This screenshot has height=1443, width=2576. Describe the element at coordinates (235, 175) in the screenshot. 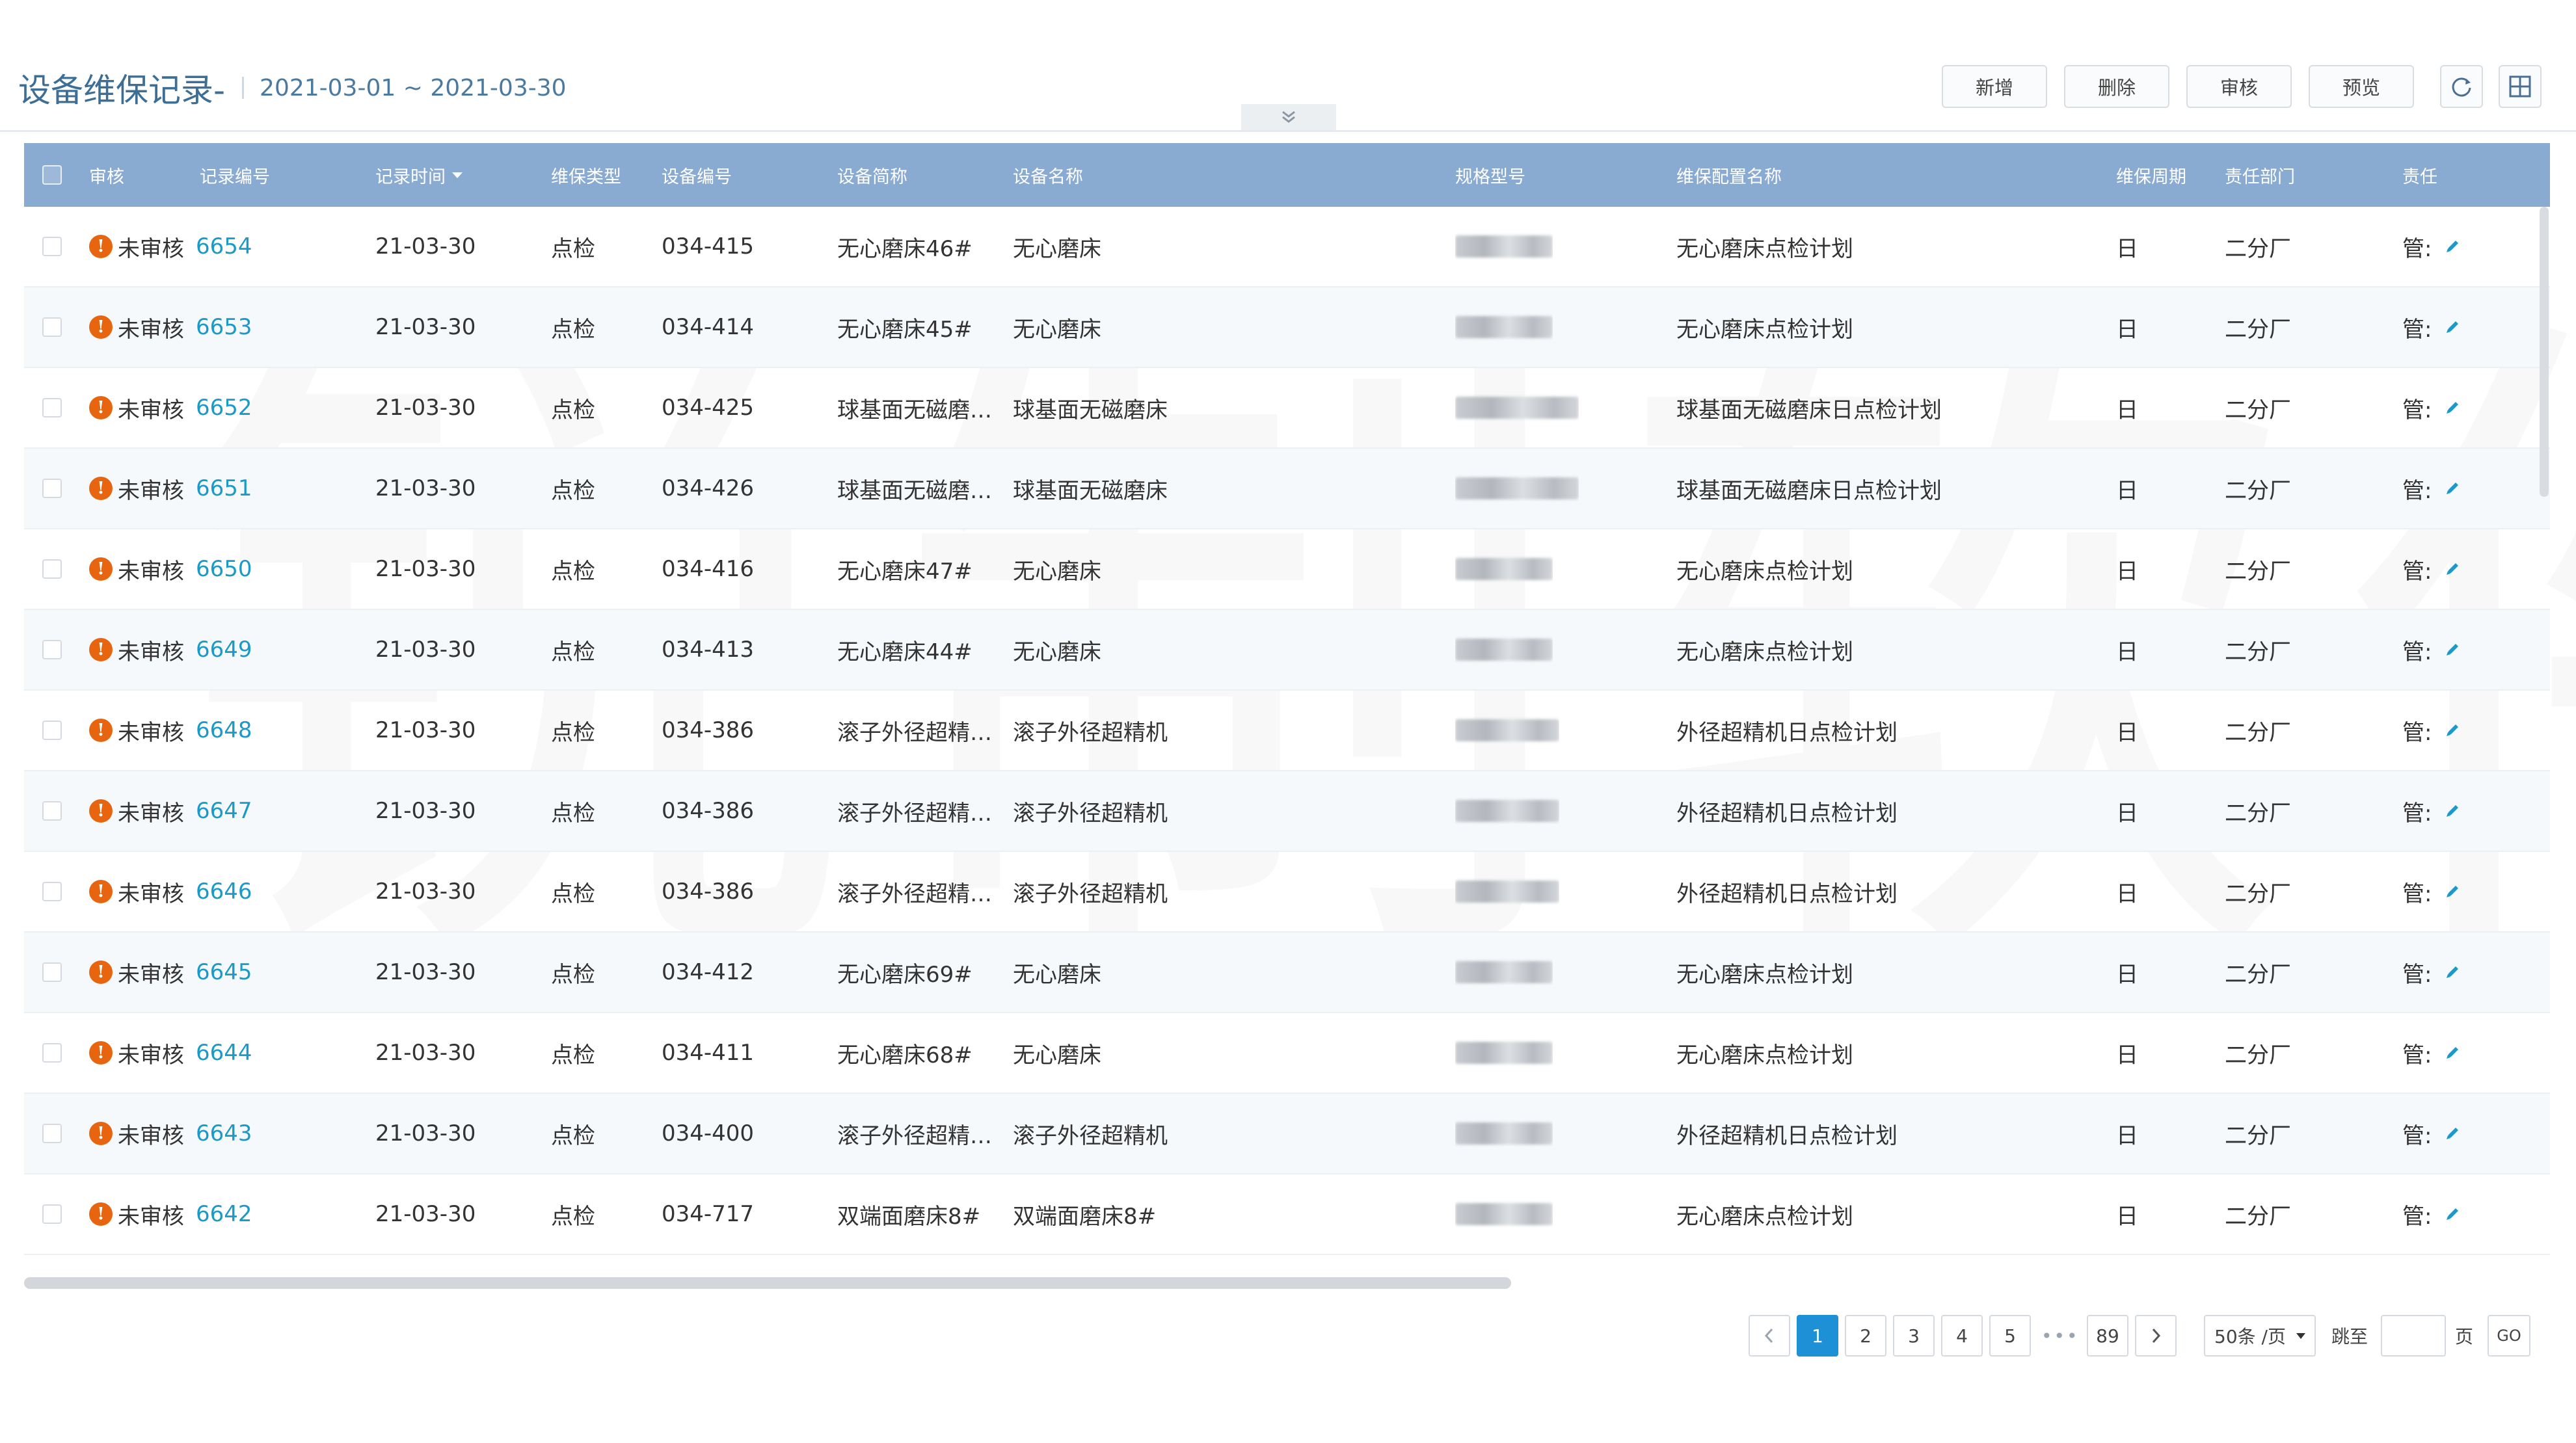

I see `col-record-no: 记录编号` at that location.